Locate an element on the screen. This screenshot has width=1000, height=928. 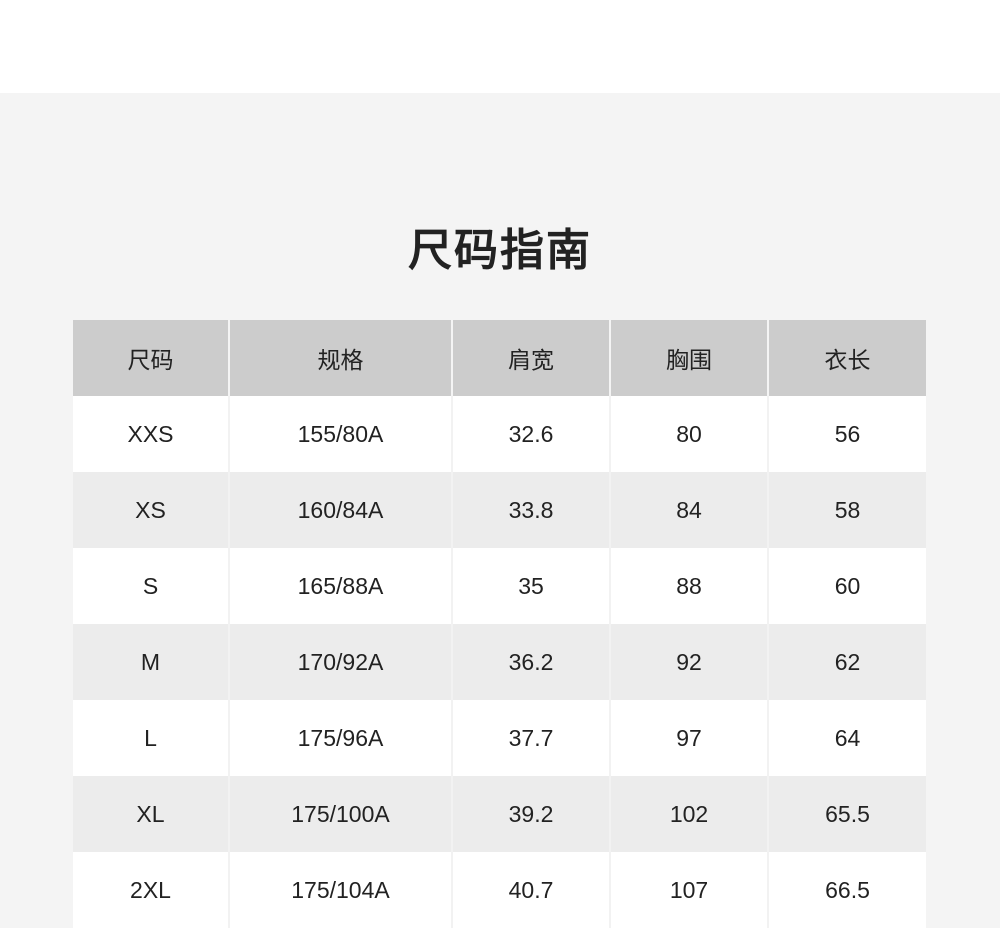
cell-length: 58 is located at coordinates (846, 510).